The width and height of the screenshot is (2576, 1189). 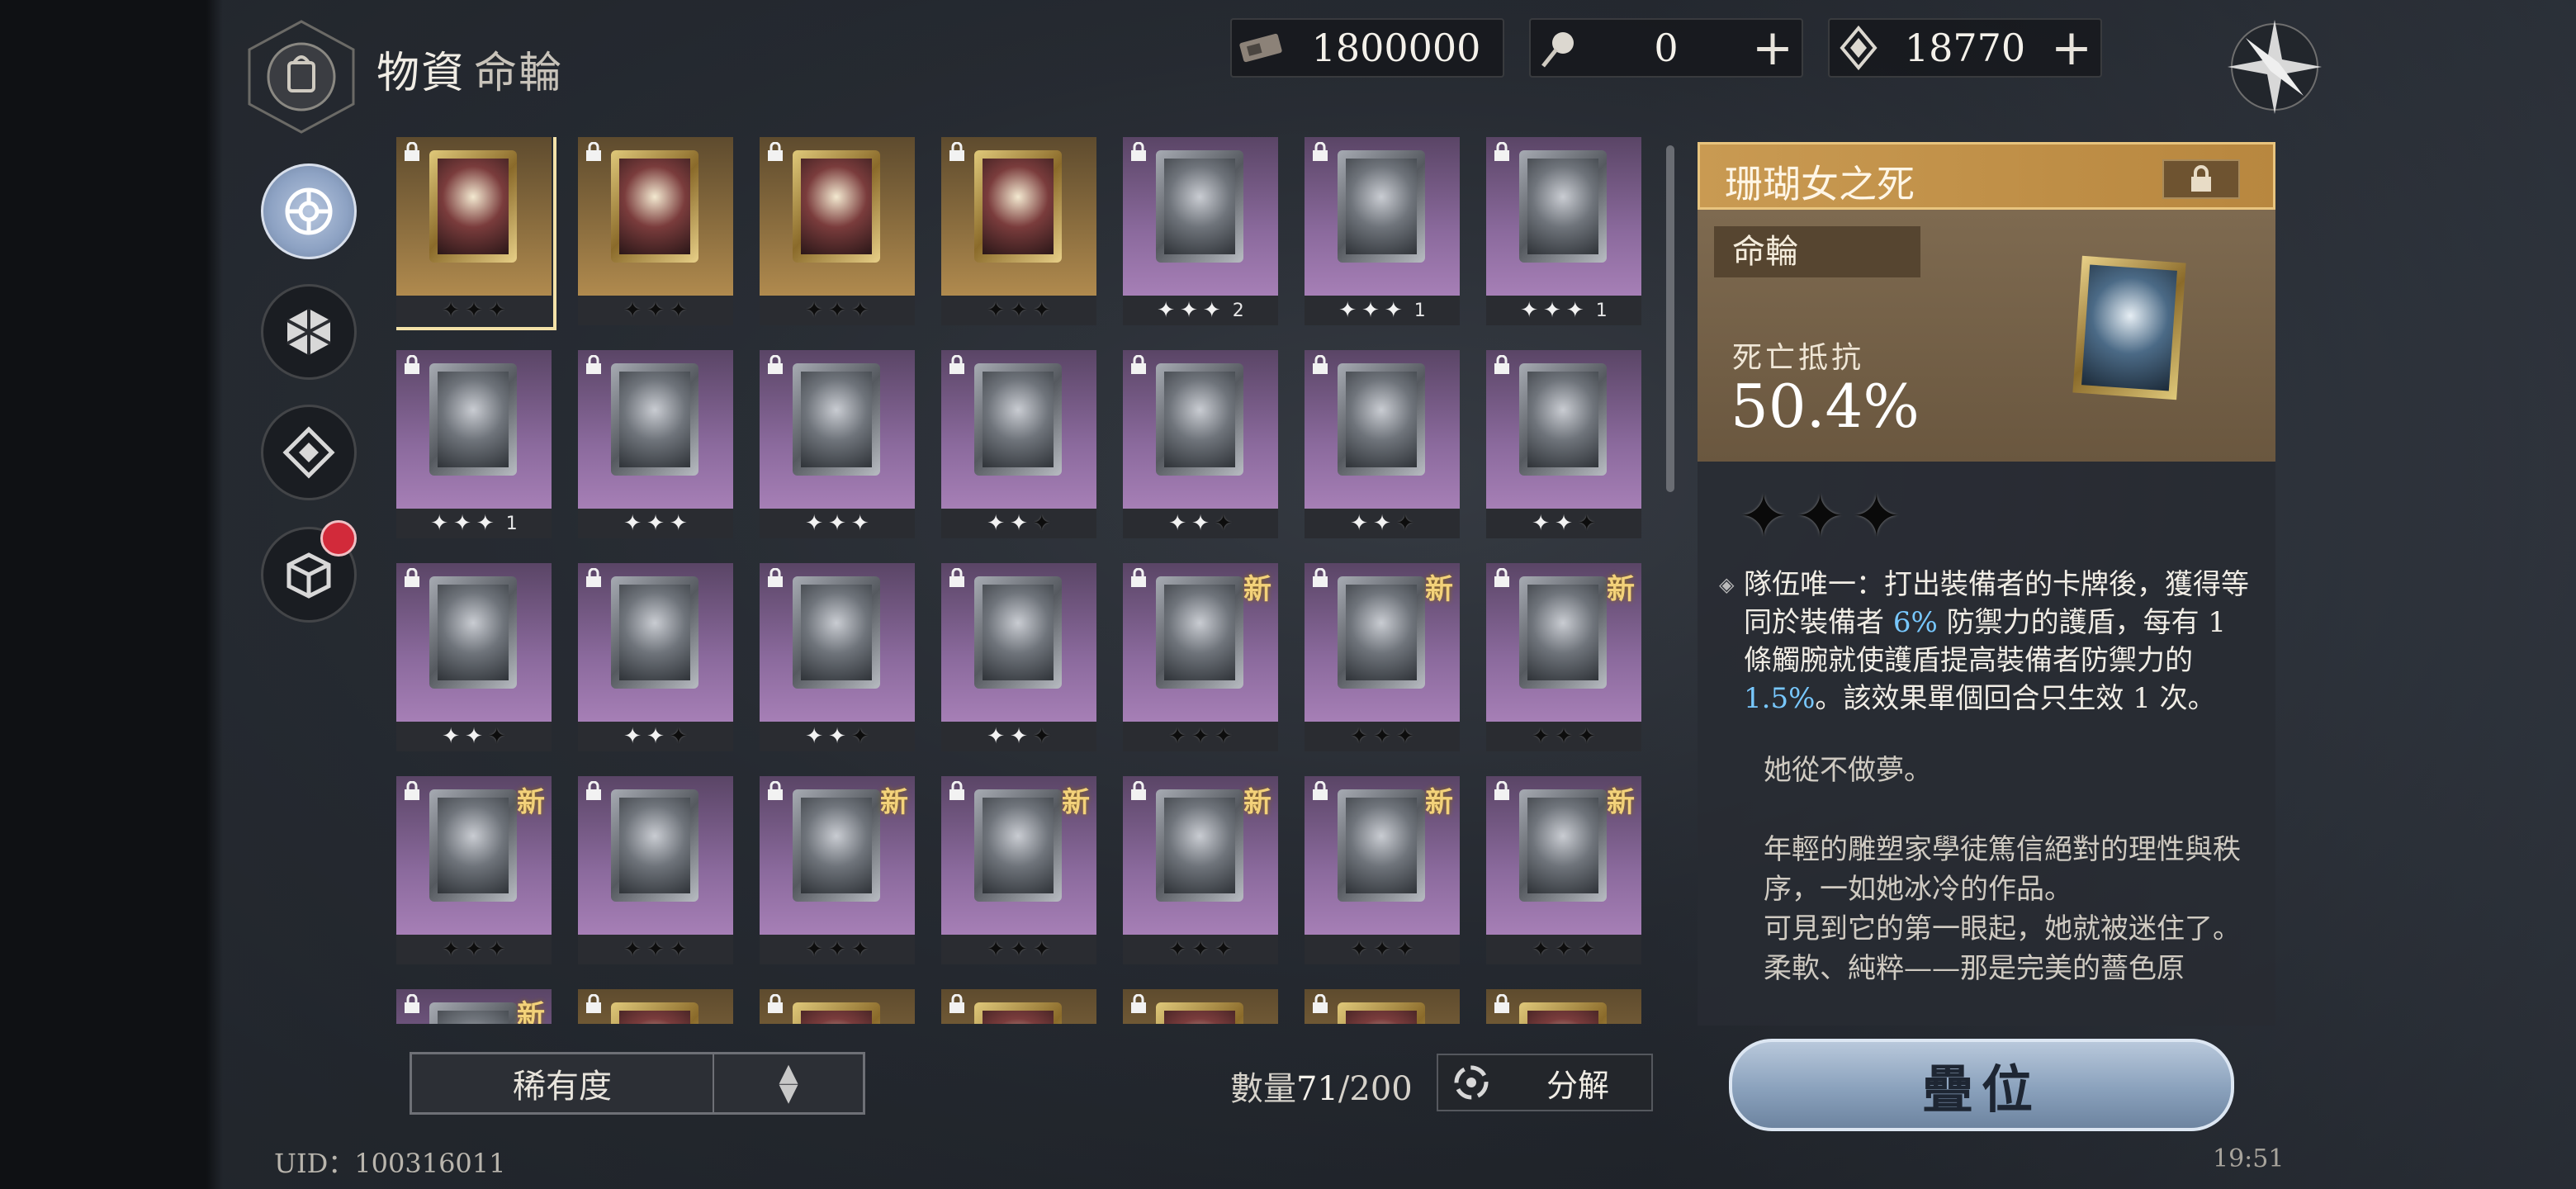 What do you see at coordinates (469, 69) in the screenshot?
I see `page-title: 物資 命輪` at bounding box center [469, 69].